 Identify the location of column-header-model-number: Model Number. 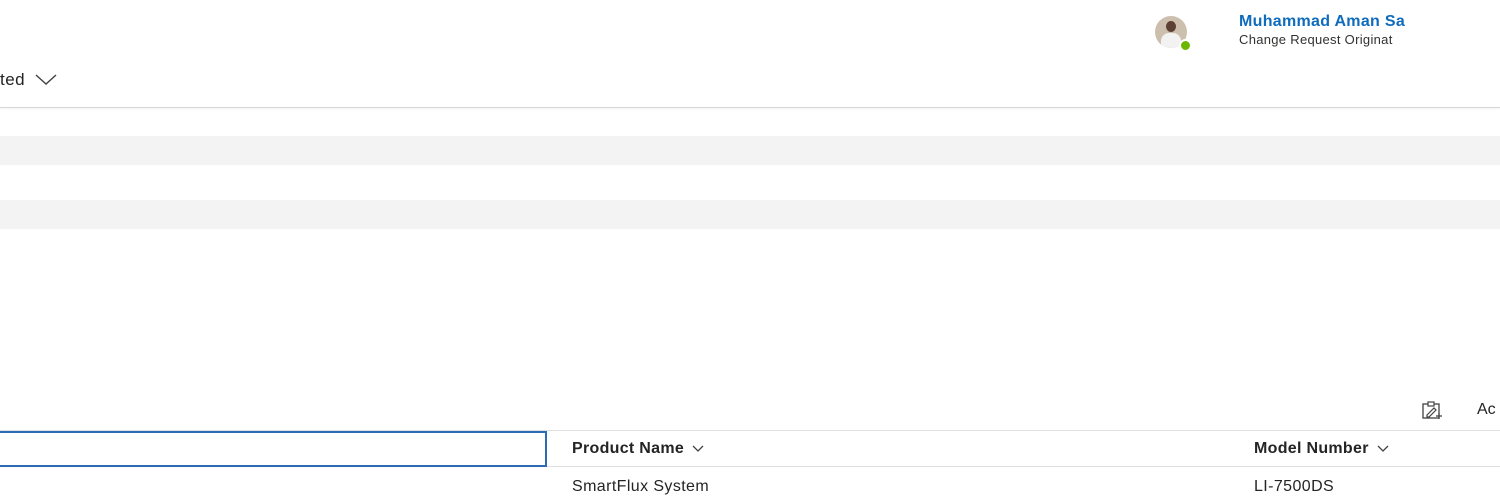
(1321, 449).